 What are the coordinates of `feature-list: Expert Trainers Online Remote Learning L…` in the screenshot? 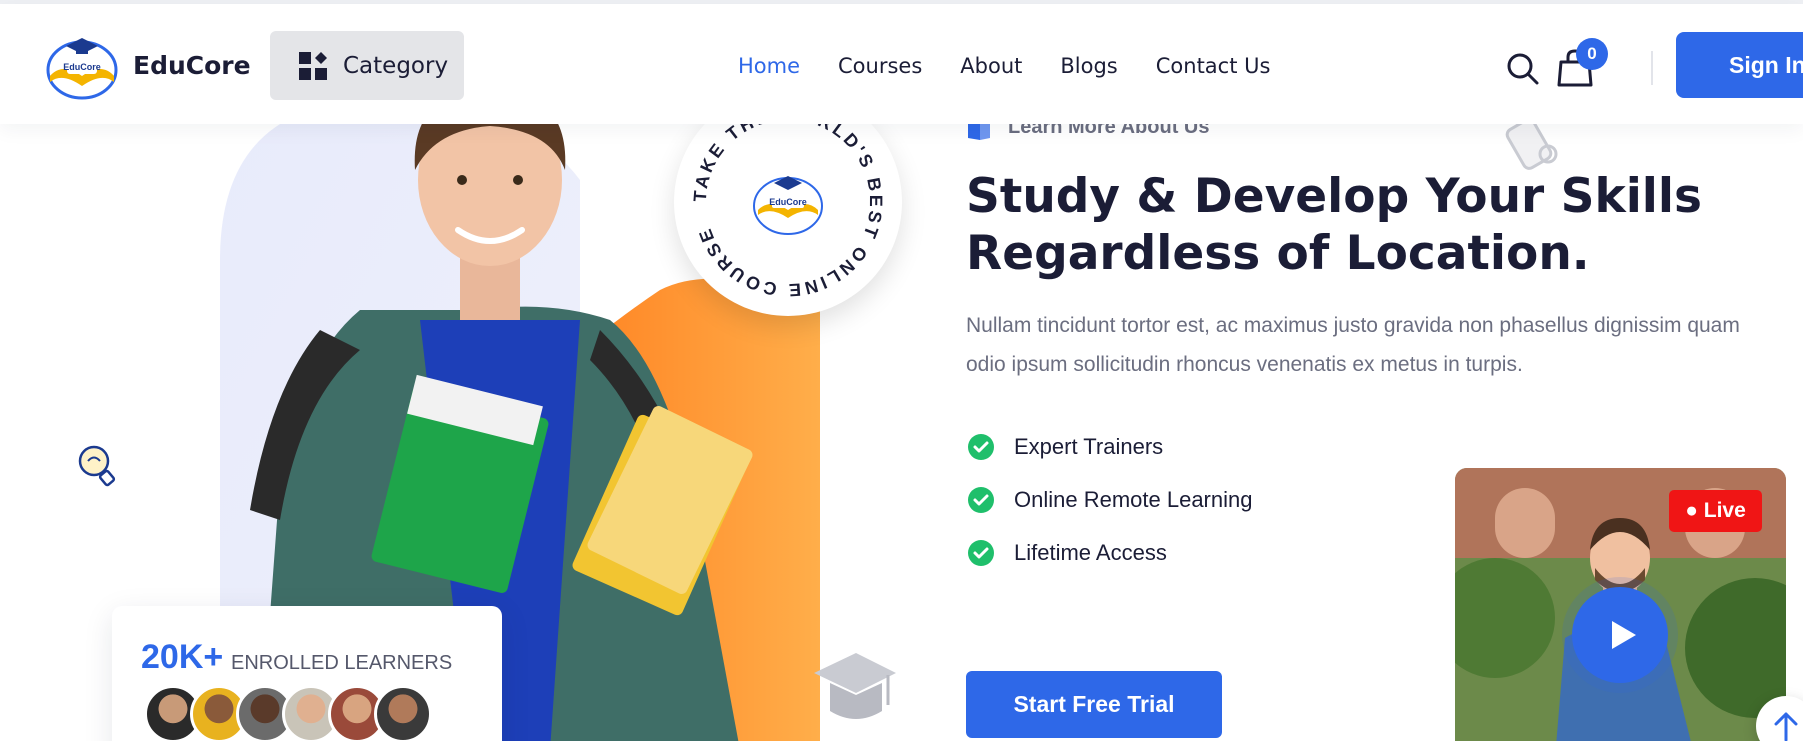 It's located at (1110, 499).